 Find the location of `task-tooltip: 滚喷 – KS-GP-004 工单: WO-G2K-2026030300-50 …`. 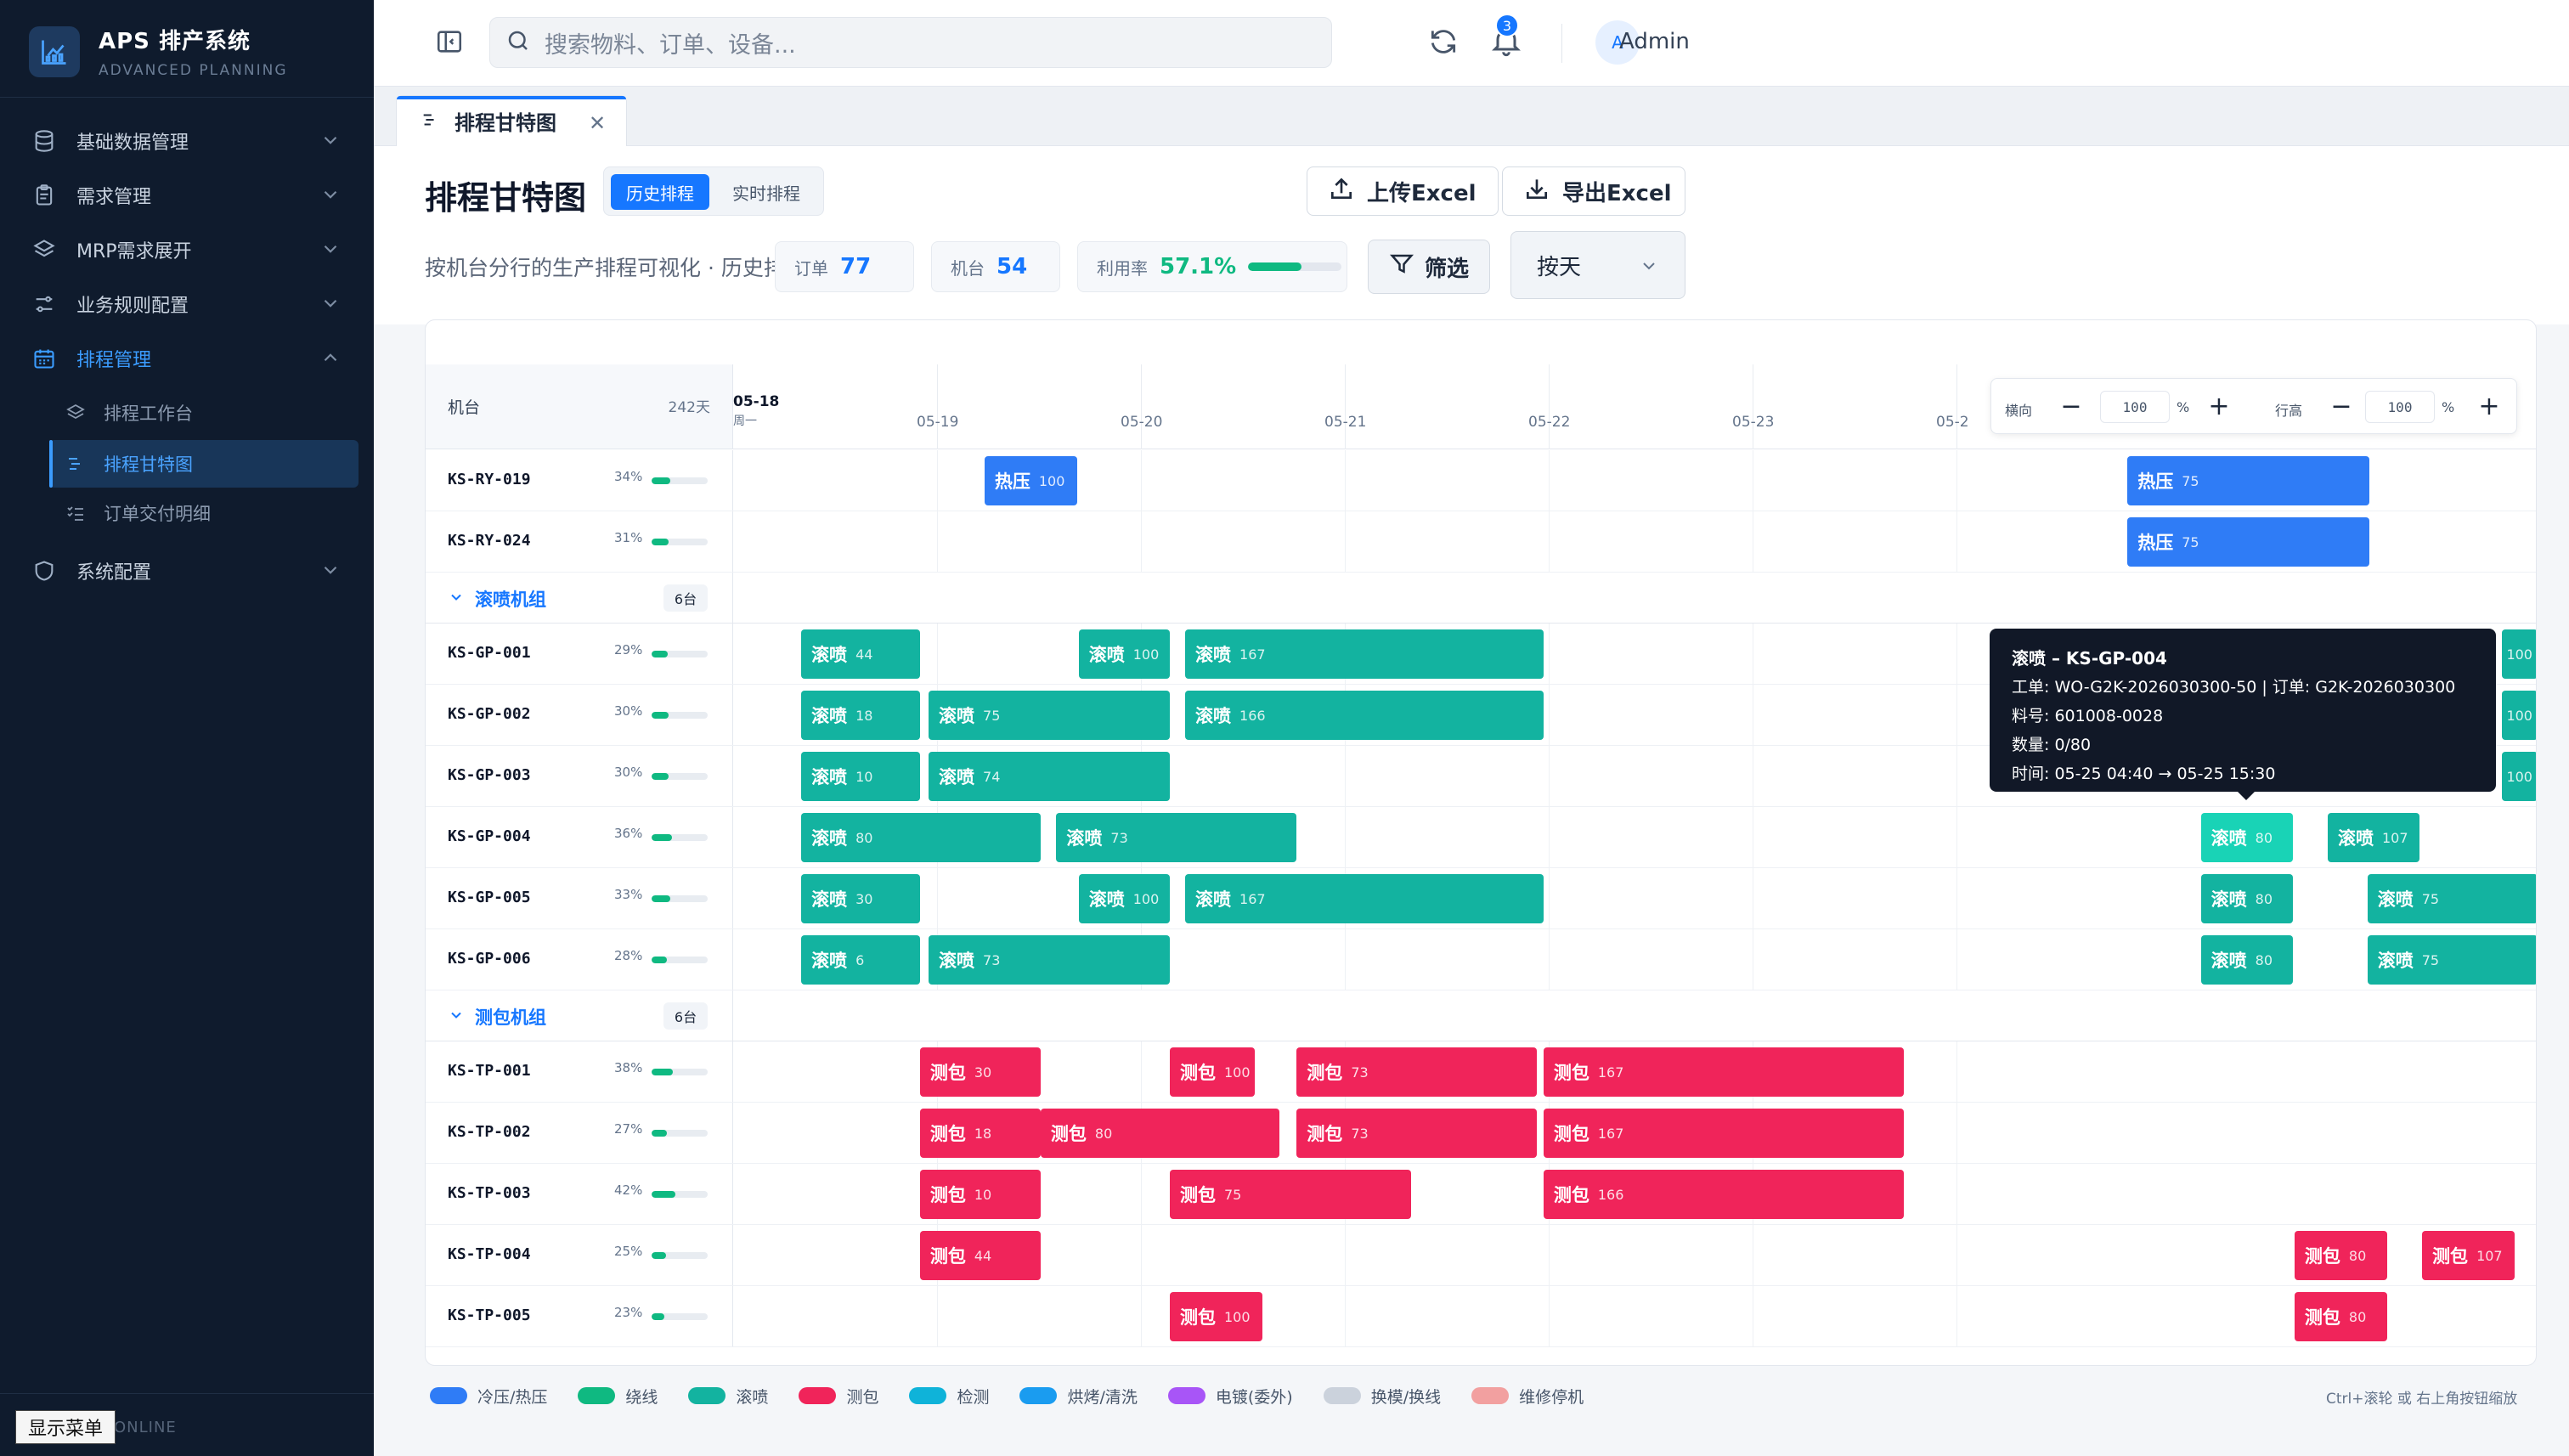

task-tooltip: 滚喷 – KS-GP-004 工单: WO-G2K-2026030300-50 … is located at coordinates (2243, 715).